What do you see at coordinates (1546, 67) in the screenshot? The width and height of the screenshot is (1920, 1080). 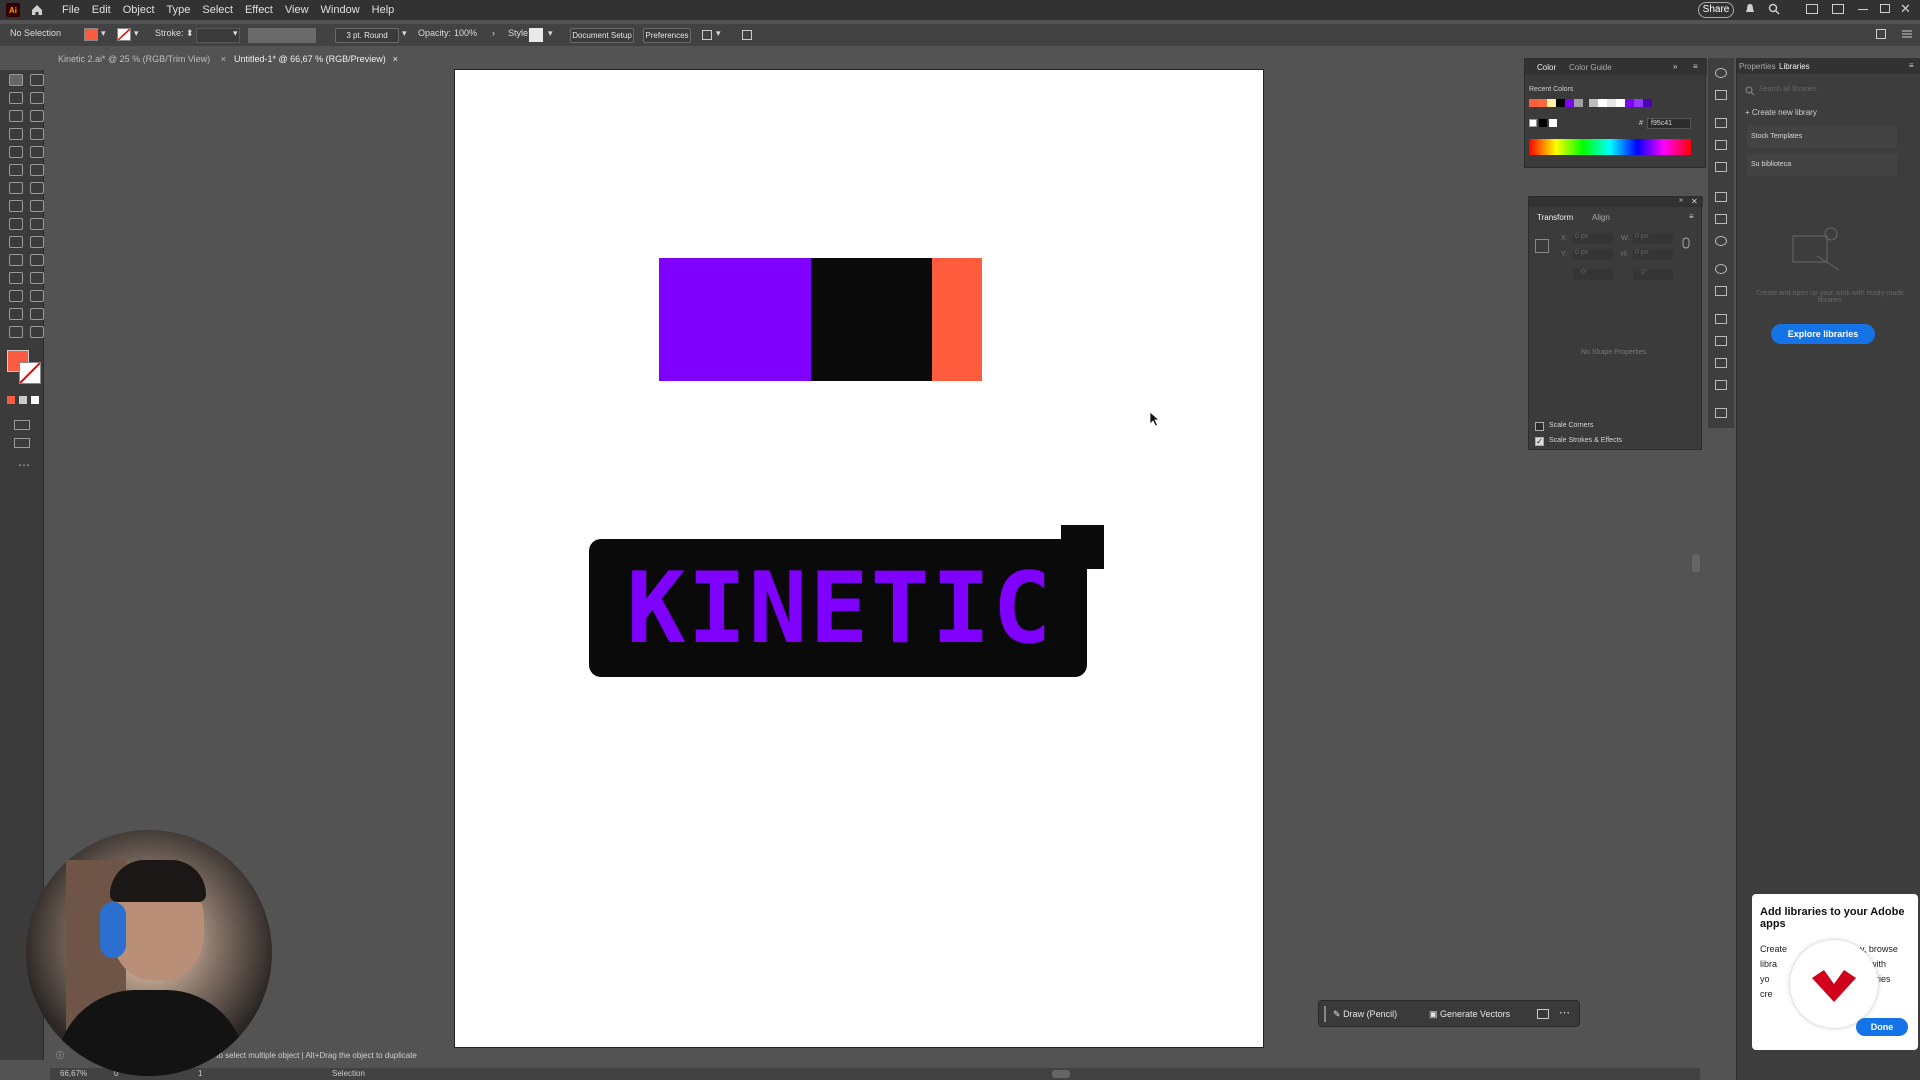 I see `tab-color: Color` at bounding box center [1546, 67].